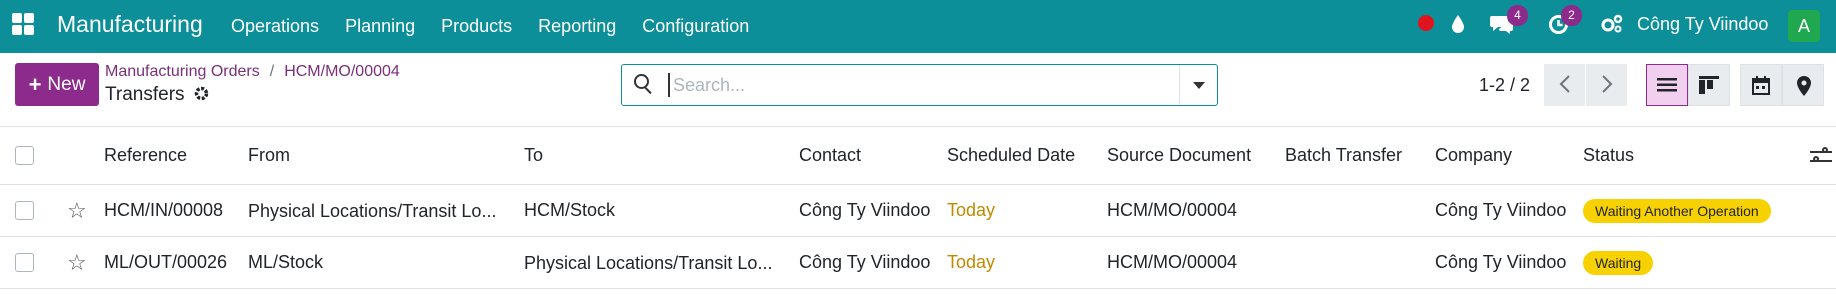  Describe the element at coordinates (1803, 85) in the screenshot. I see `map-view-button` at that location.